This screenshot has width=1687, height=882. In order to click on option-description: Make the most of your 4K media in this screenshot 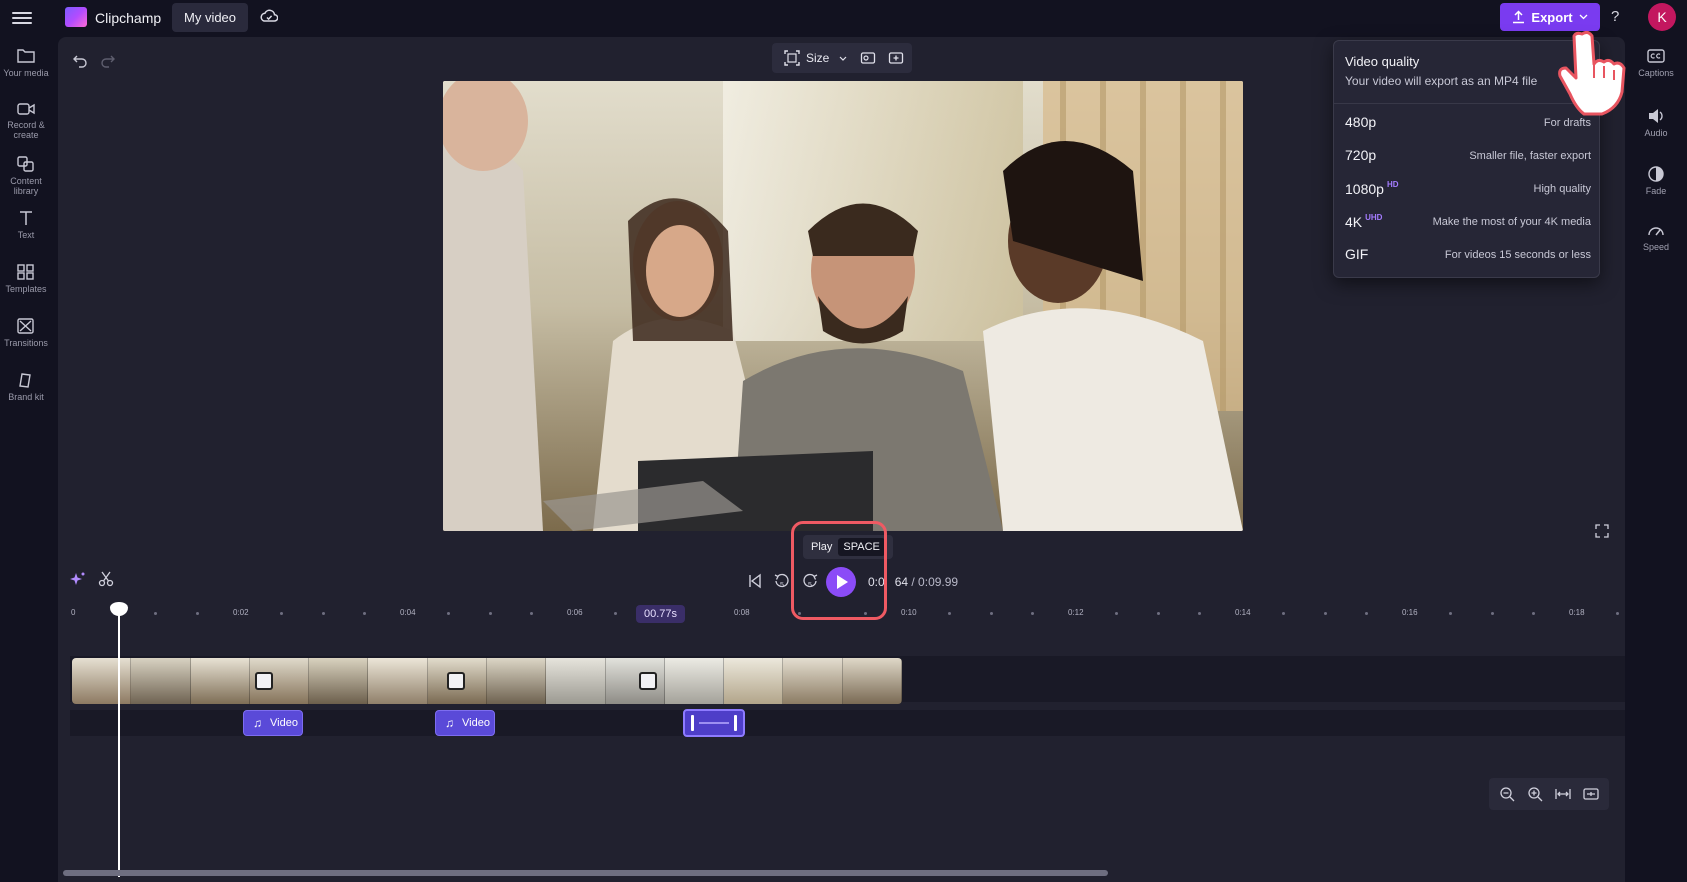, I will do `click(1511, 222)`.